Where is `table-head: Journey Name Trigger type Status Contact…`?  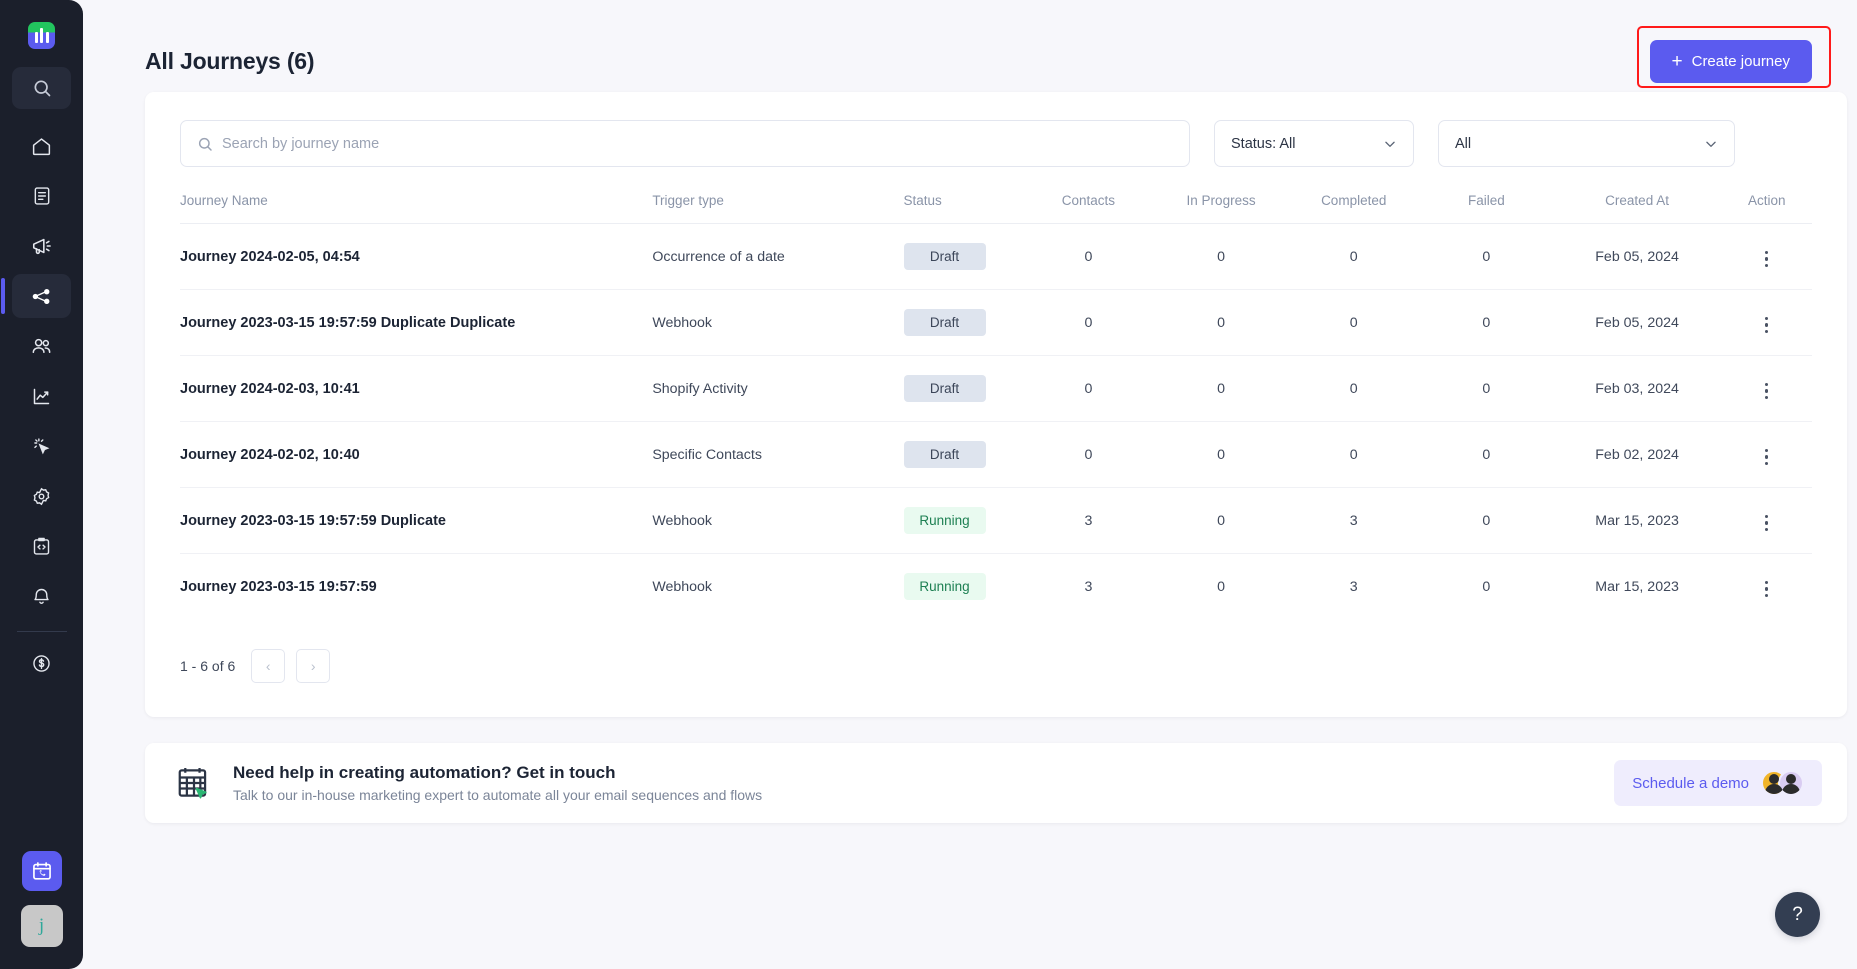
table-head: Journey Name Trigger type Status Contact… is located at coordinates (996, 208).